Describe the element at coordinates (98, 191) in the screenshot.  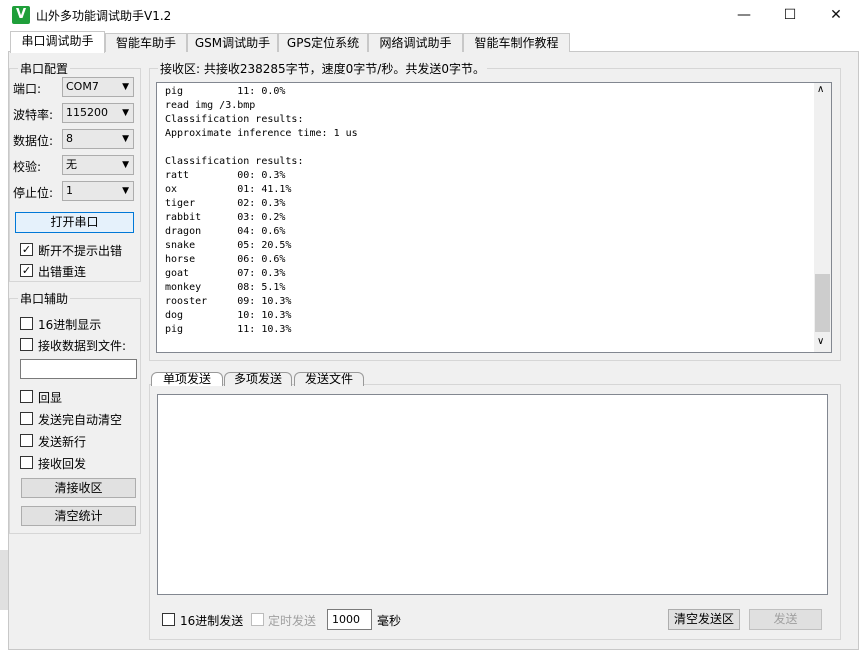
I see `stopbits-select: 1 ▼` at that location.